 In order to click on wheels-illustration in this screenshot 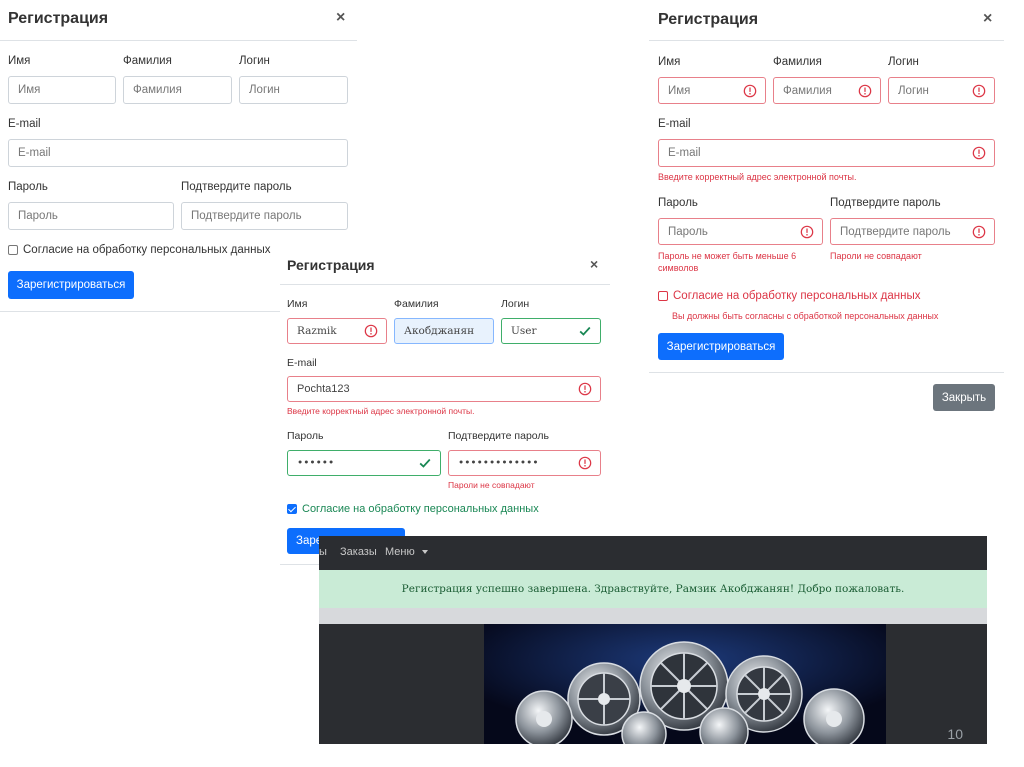, I will do `click(685, 684)`.